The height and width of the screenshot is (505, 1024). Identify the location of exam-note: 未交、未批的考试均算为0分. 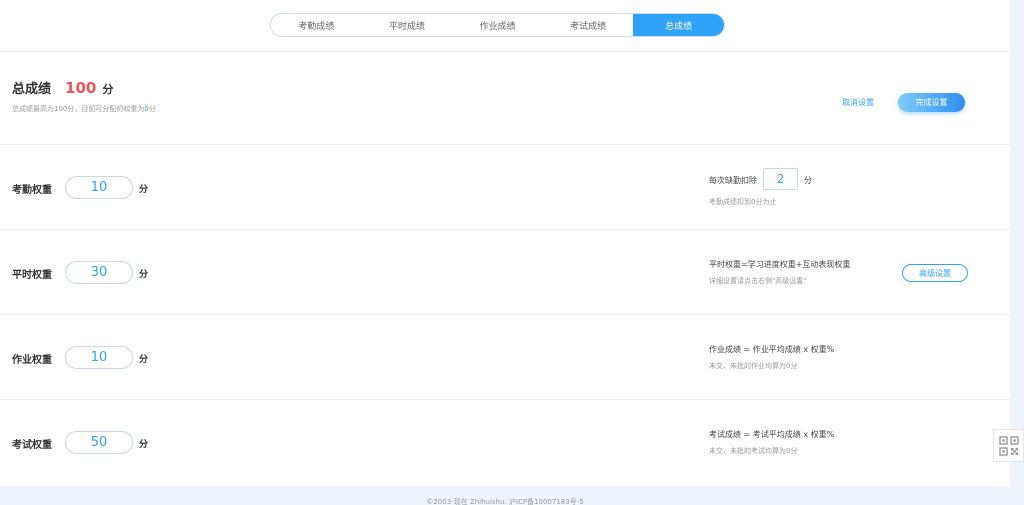
(753, 451).